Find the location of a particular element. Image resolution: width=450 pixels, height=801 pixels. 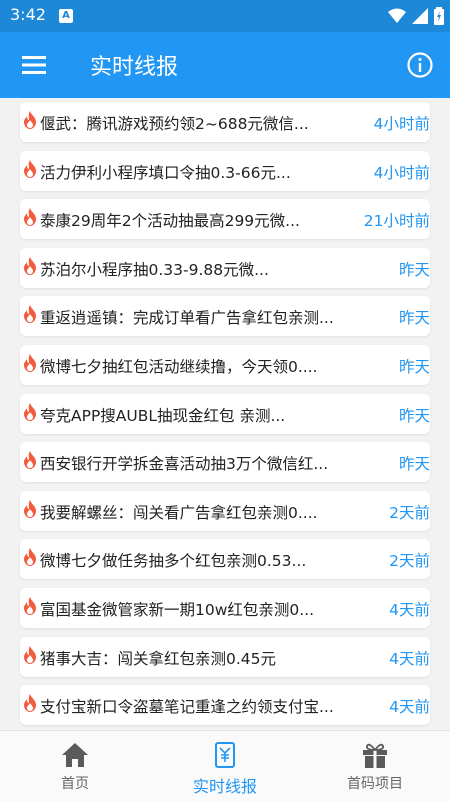

list-item: 泰康29周年2个活动抽最高299元微... 21小时前 is located at coordinates (225, 219).